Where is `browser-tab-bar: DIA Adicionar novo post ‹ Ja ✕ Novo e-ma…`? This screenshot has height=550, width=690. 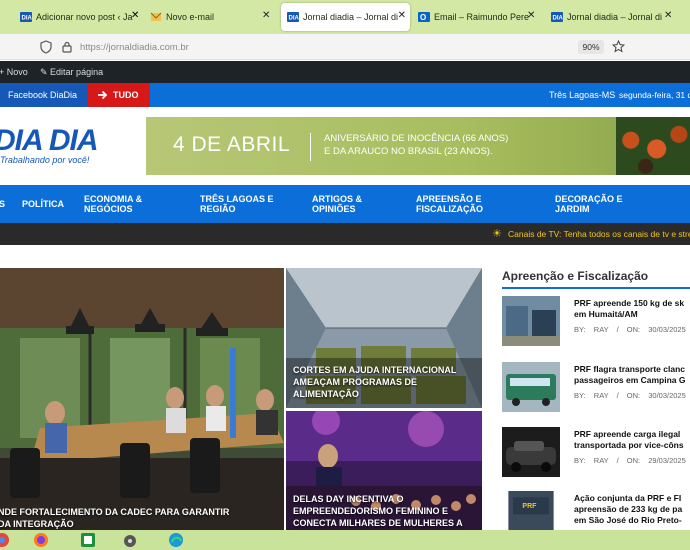 browser-tab-bar: DIA Adicionar novo post ‹ Ja ✕ Novo e-ma… is located at coordinates (345, 17).